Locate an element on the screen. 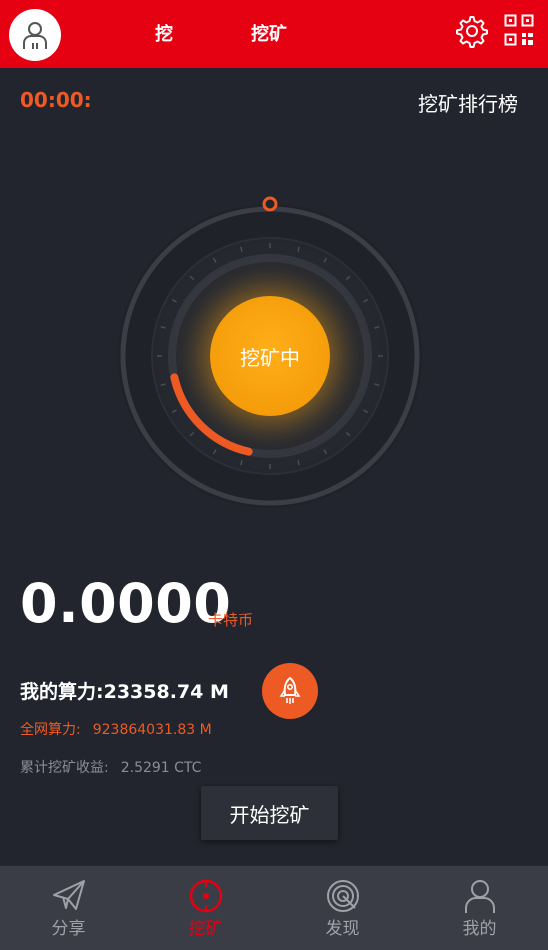 Image resolution: width=548 pixels, height=950 pixels. nav-item-mining: 挖矿 is located at coordinates (205, 908).